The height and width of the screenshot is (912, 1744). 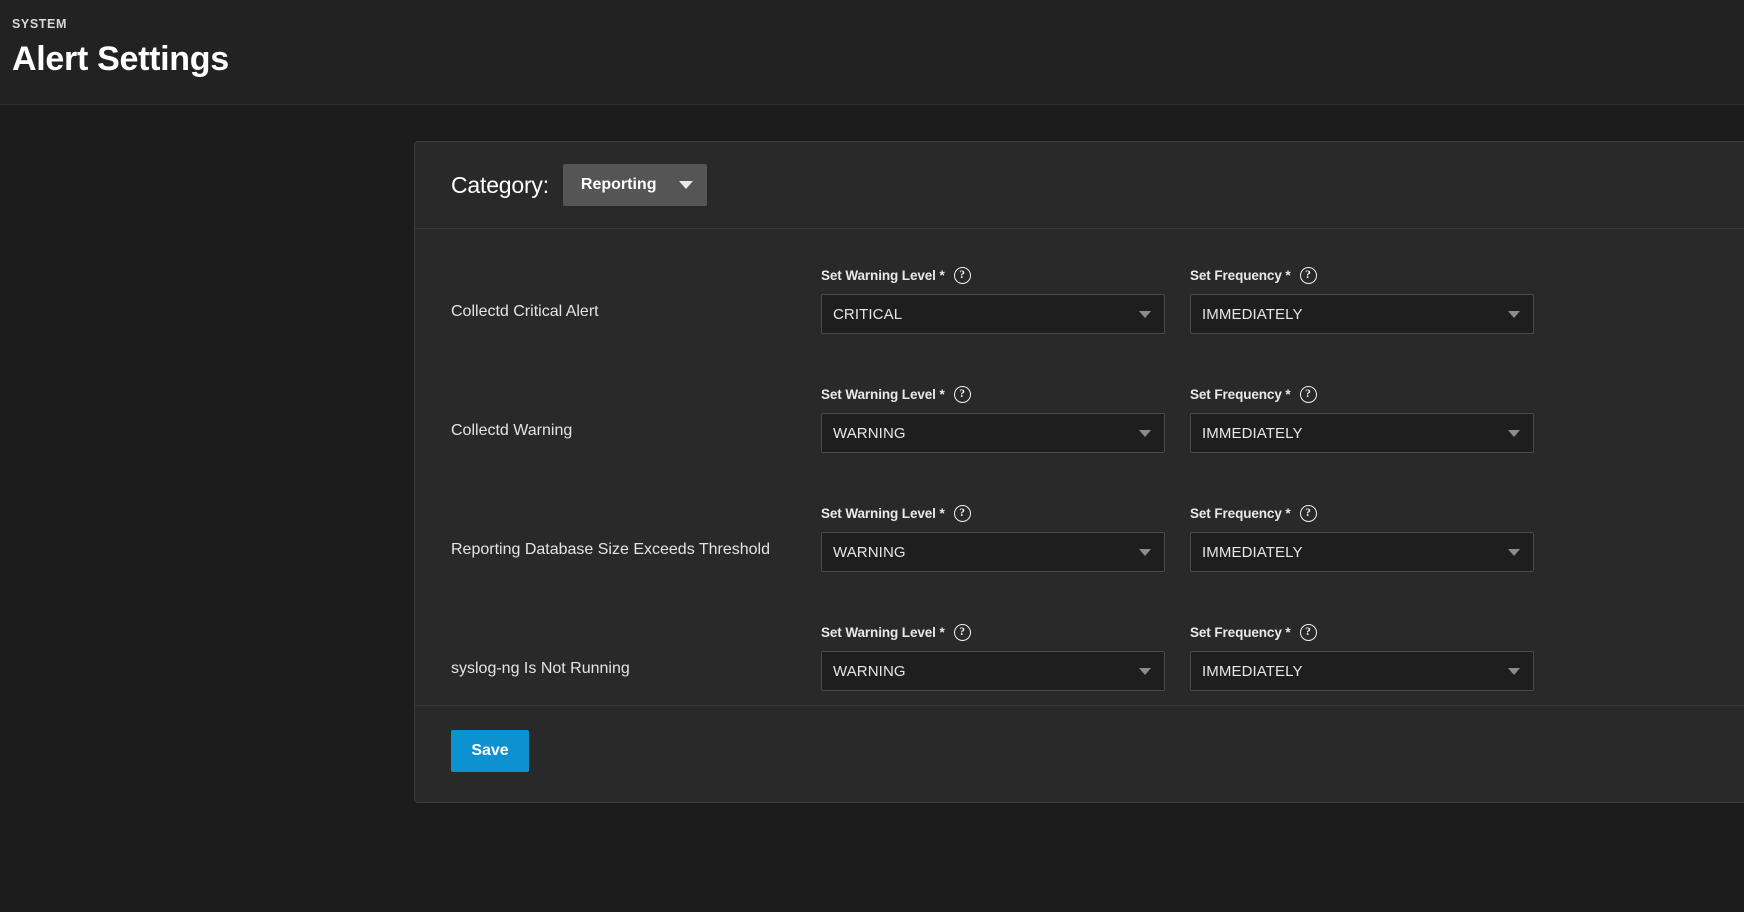 I want to click on category-dropdown: Reporting, so click(x=634, y=185).